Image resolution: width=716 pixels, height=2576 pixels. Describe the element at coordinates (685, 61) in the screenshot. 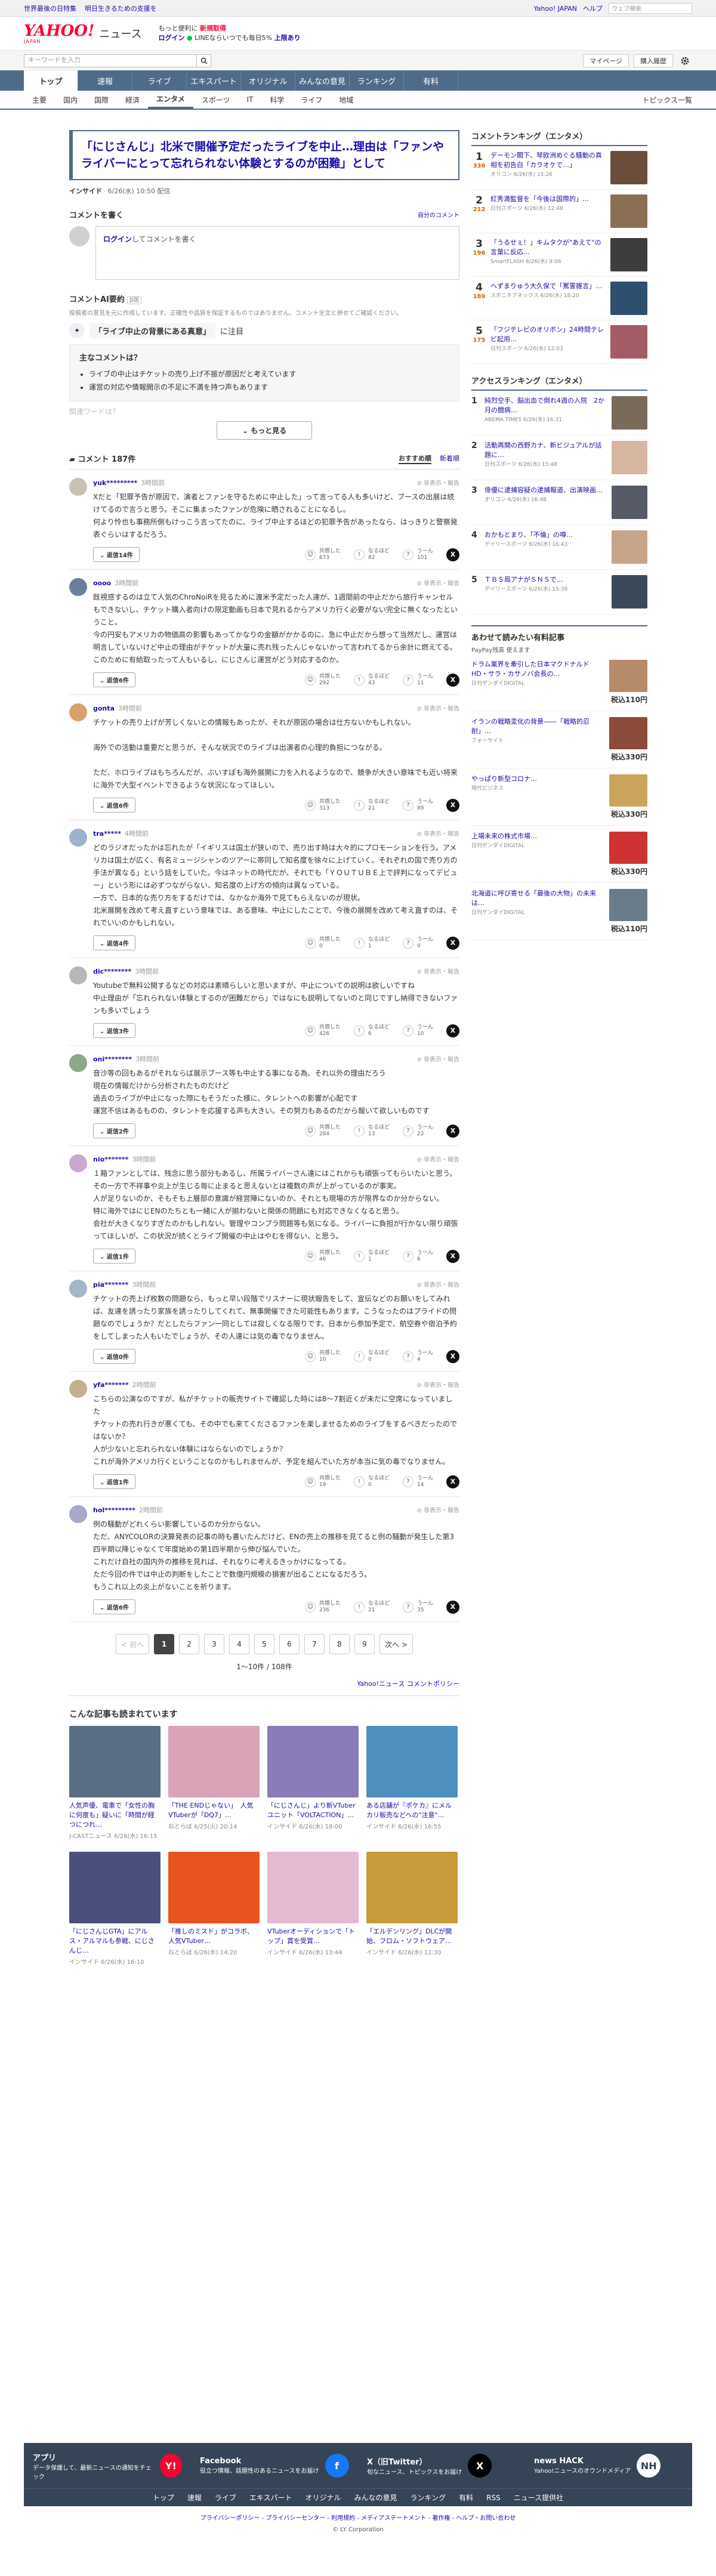

I see `gear-icon` at that location.